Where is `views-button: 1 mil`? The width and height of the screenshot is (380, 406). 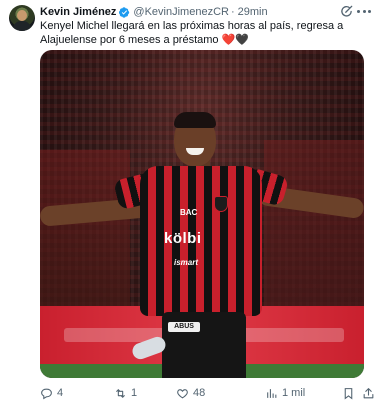
views-button: 1 mil is located at coordinates (285, 393).